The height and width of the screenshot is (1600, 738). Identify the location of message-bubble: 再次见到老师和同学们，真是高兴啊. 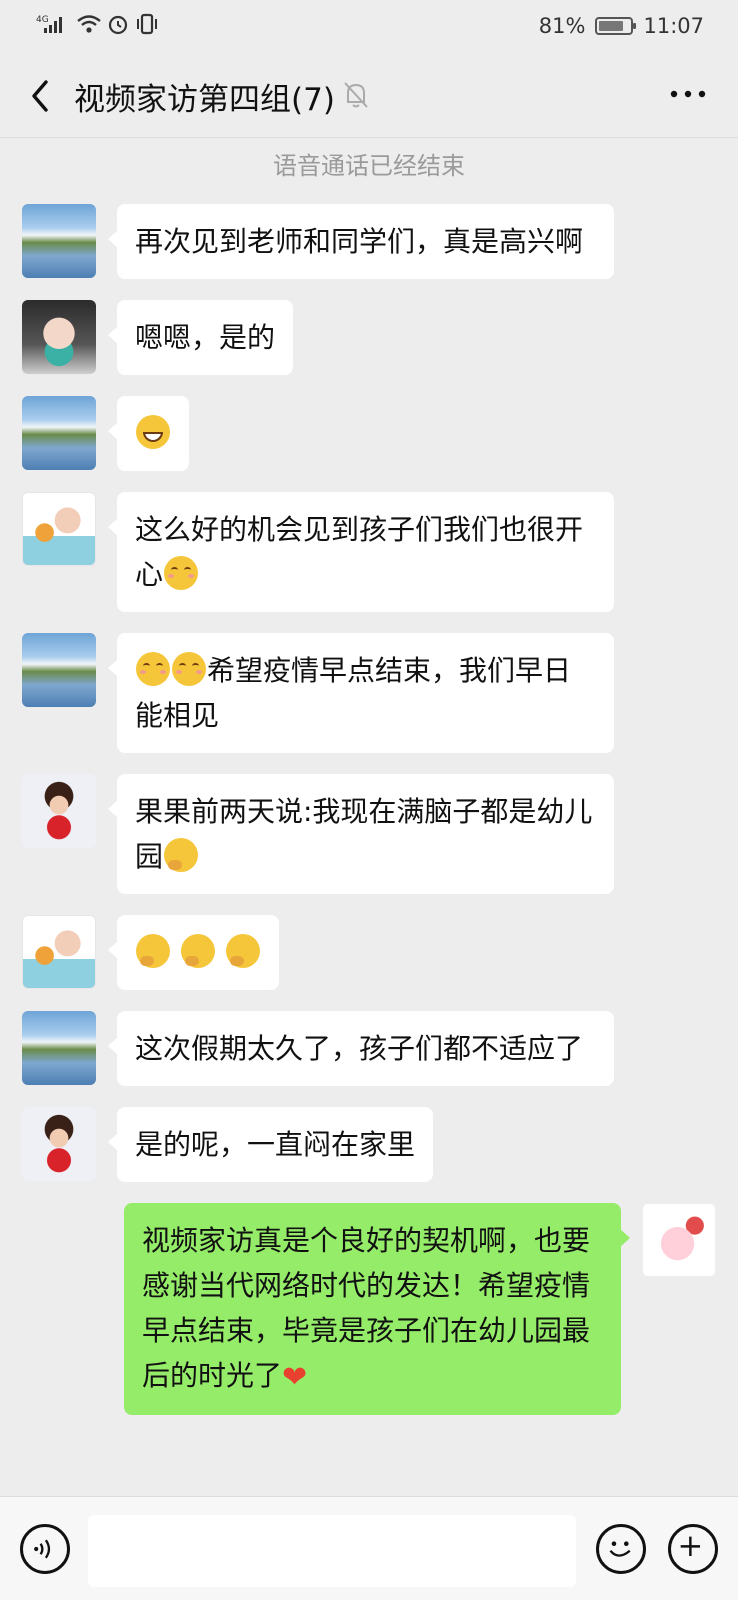
(361, 241).